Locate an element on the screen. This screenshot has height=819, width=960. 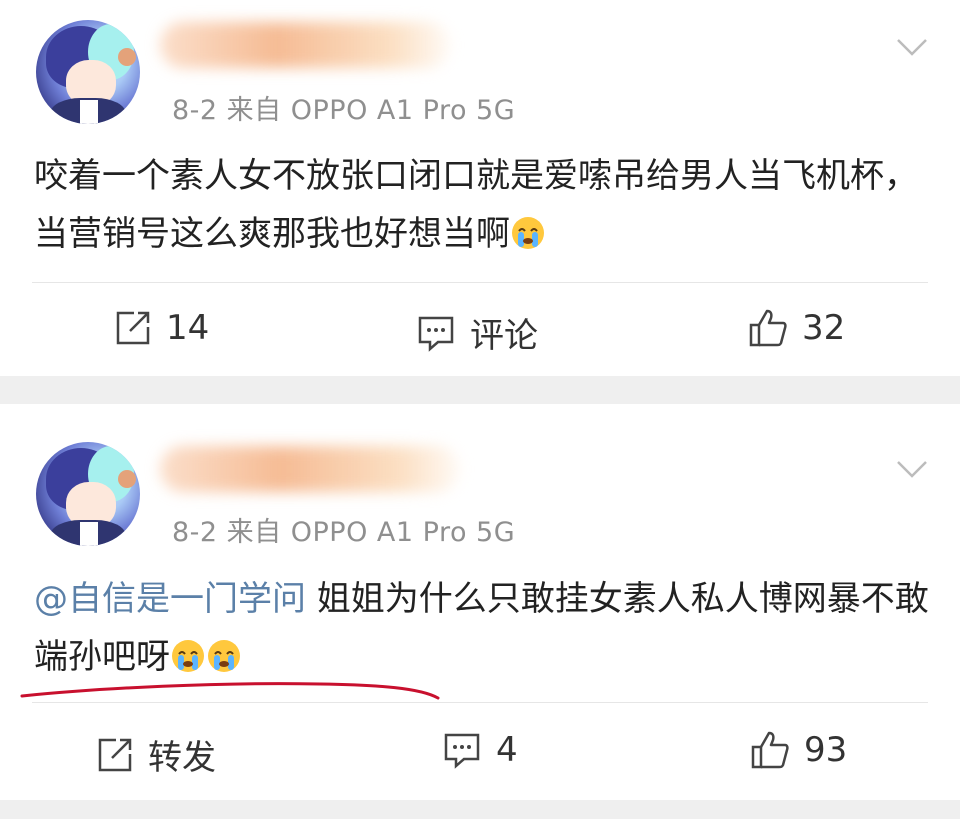
like-button: 32 is located at coordinates (796, 328).